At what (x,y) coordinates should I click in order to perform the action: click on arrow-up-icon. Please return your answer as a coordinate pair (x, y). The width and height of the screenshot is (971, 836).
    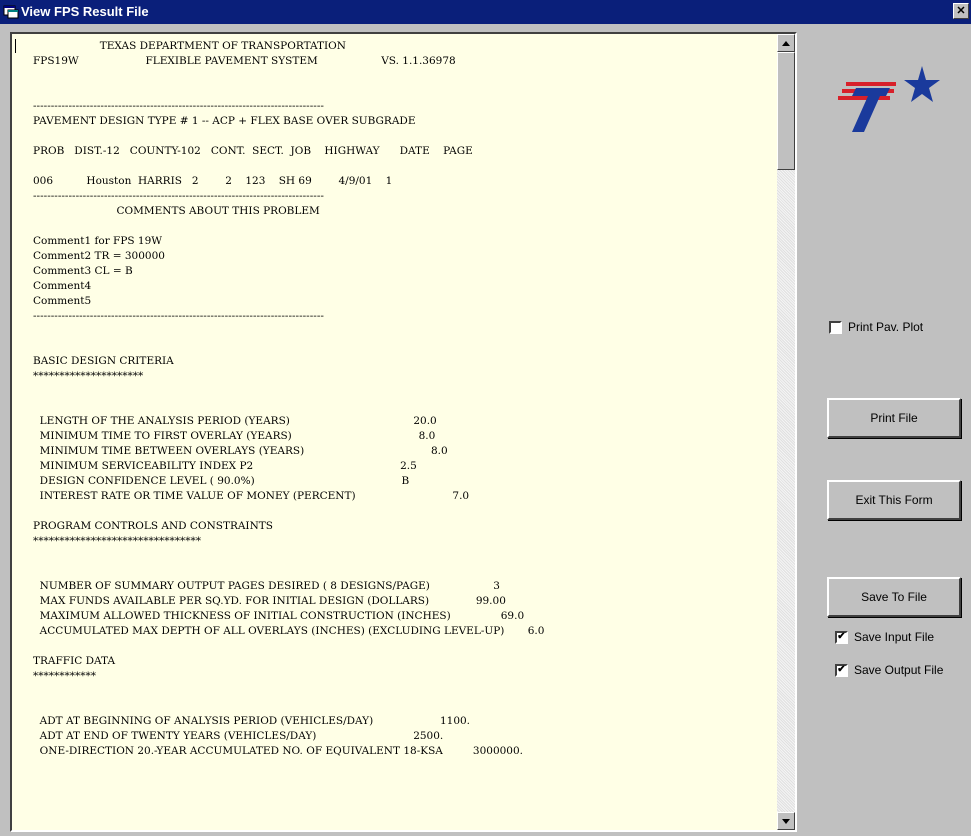
    Looking at the image, I should click on (786, 43).